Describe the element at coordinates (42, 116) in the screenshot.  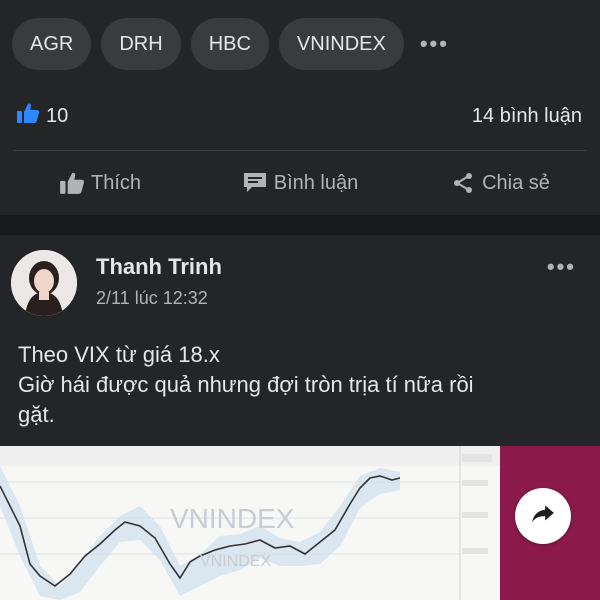
I see `like-summary: 10` at that location.